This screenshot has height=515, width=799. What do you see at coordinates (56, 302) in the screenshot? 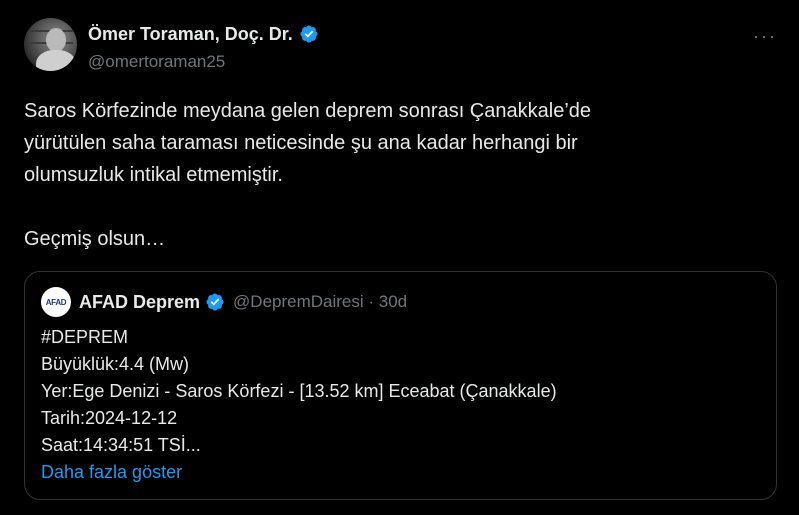
I see `afad-logo: AFAD` at bounding box center [56, 302].